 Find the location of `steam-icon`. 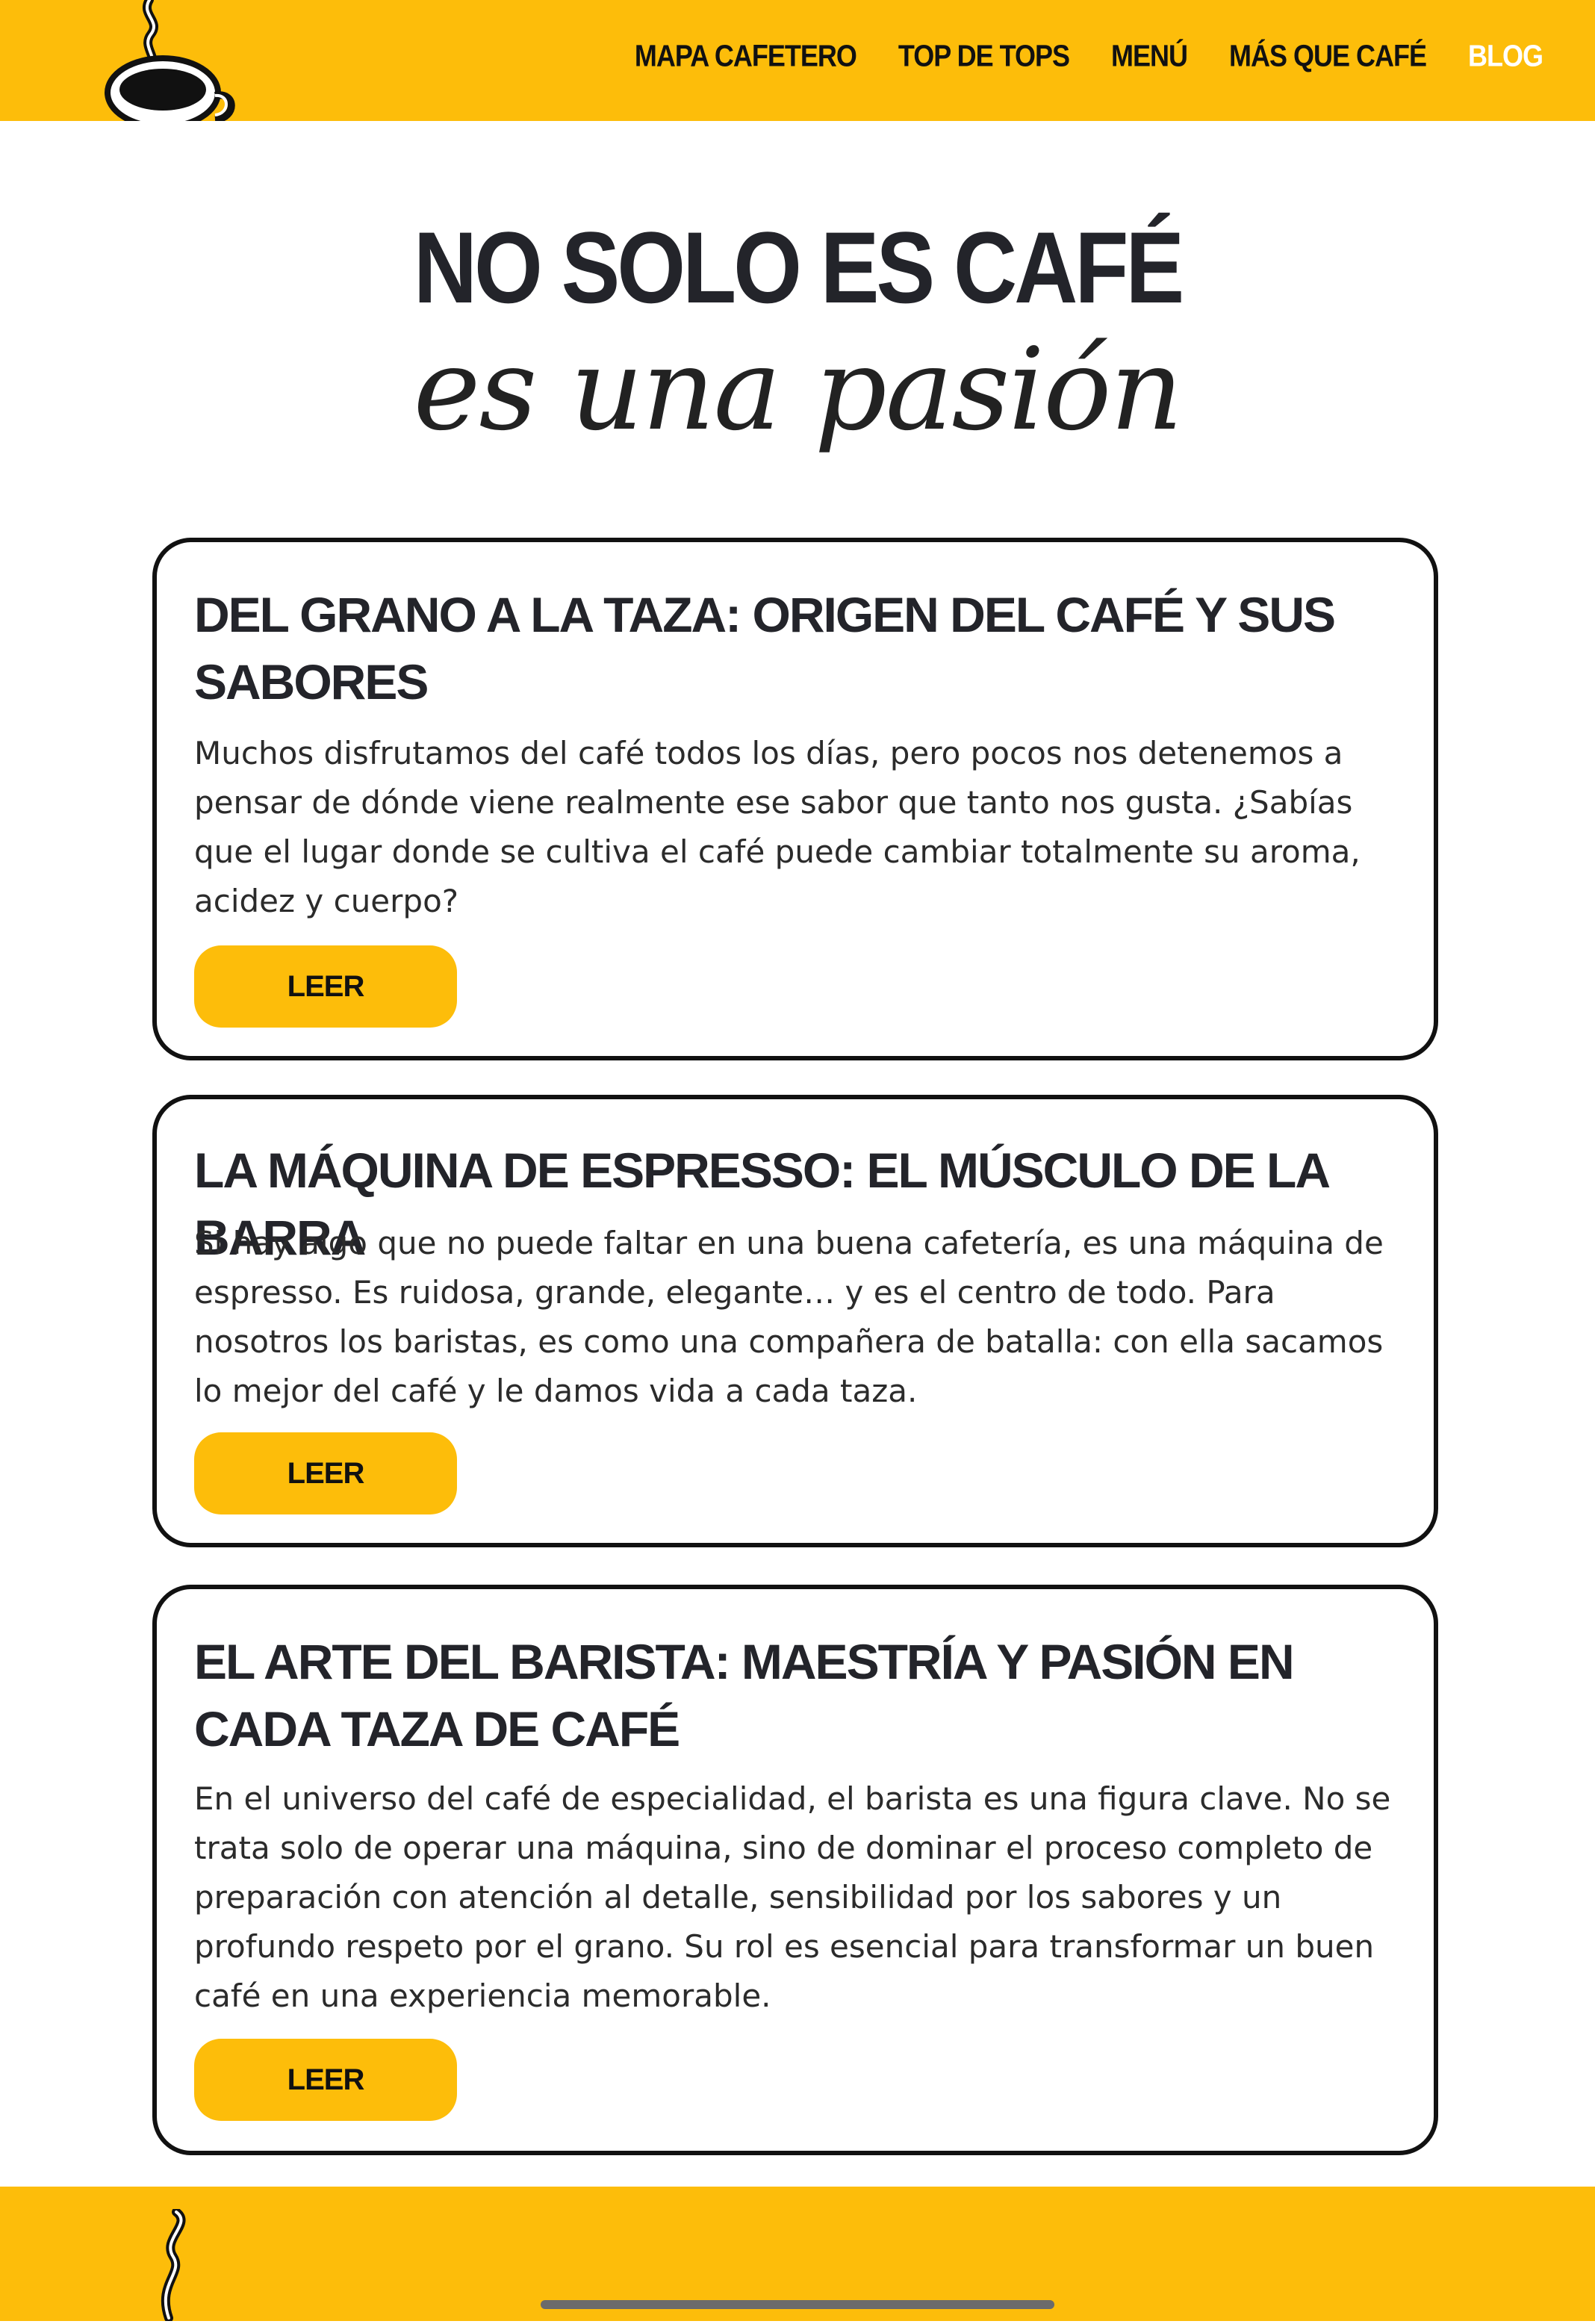

steam-icon is located at coordinates (172, 2265).